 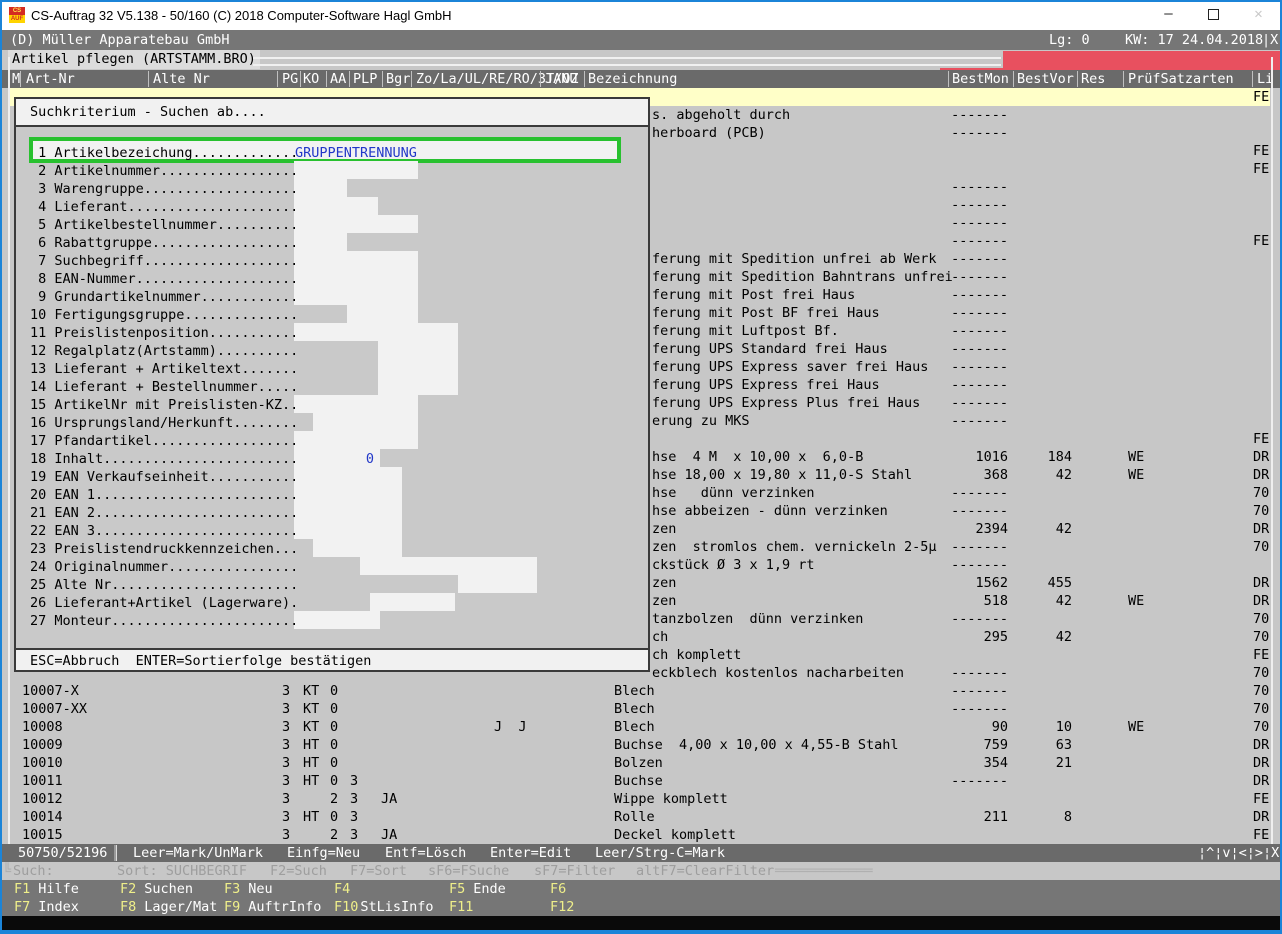 I want to click on table-row: 10011 3 HT 0 3 Buchse ------- DR, so click(x=640, y=781).